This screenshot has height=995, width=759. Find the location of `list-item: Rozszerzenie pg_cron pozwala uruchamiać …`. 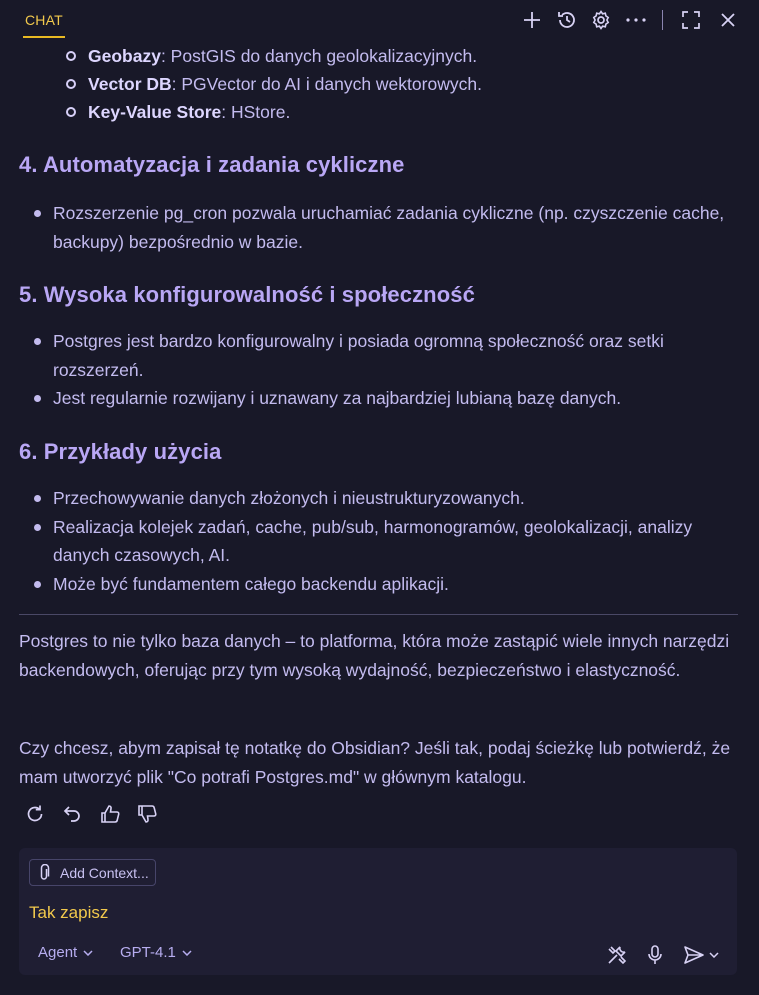

list-item: Rozszerzenie pg_cron pozwala uruchamiać … is located at coordinates (381, 227).